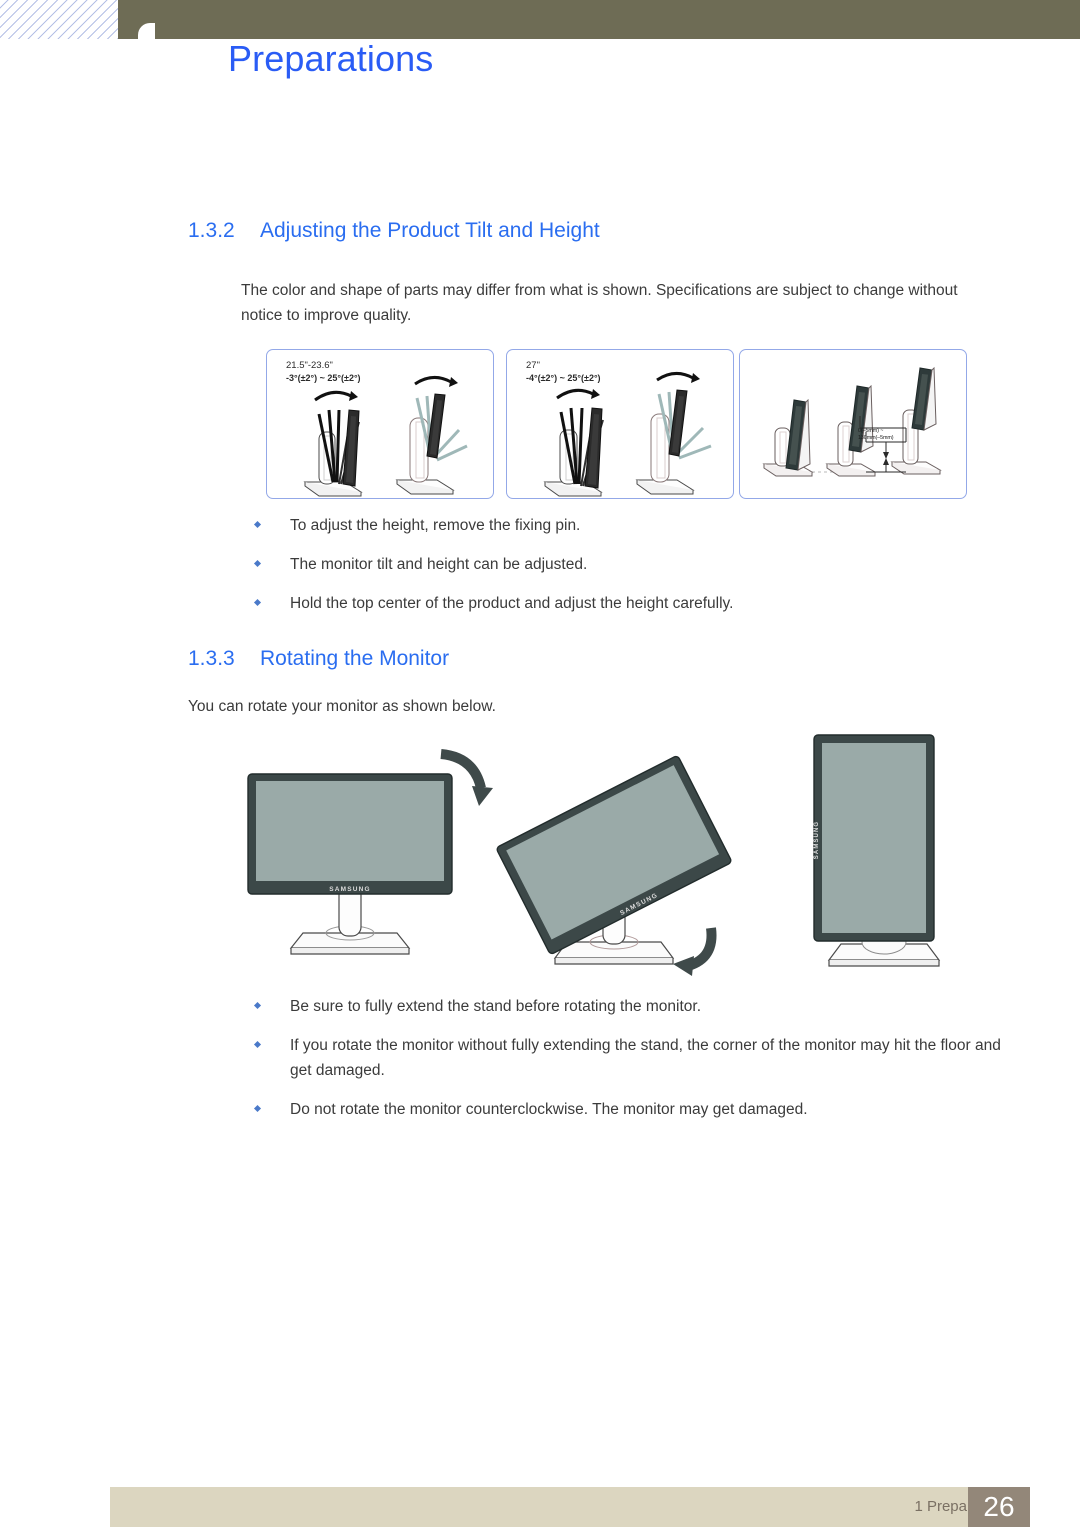  I want to click on header-hatch-pattern, so click(59, 19).